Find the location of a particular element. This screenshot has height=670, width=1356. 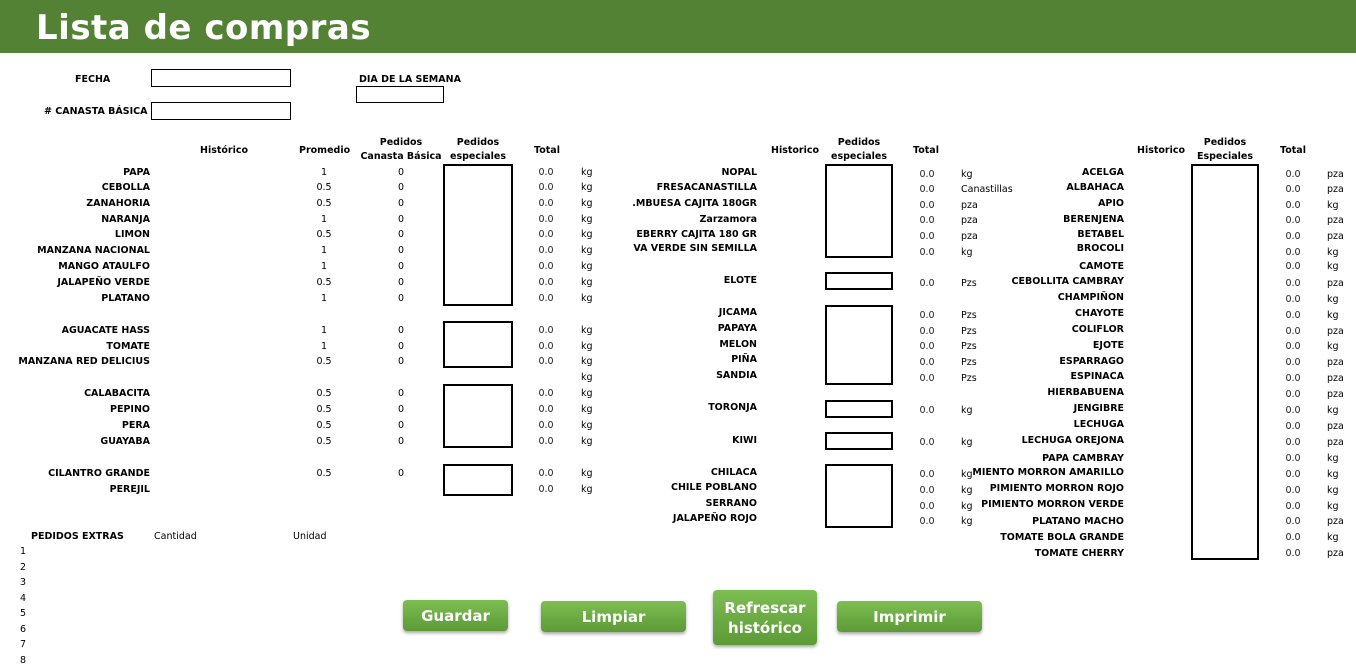

col1-item-promedio: 1 is located at coordinates (324, 219).